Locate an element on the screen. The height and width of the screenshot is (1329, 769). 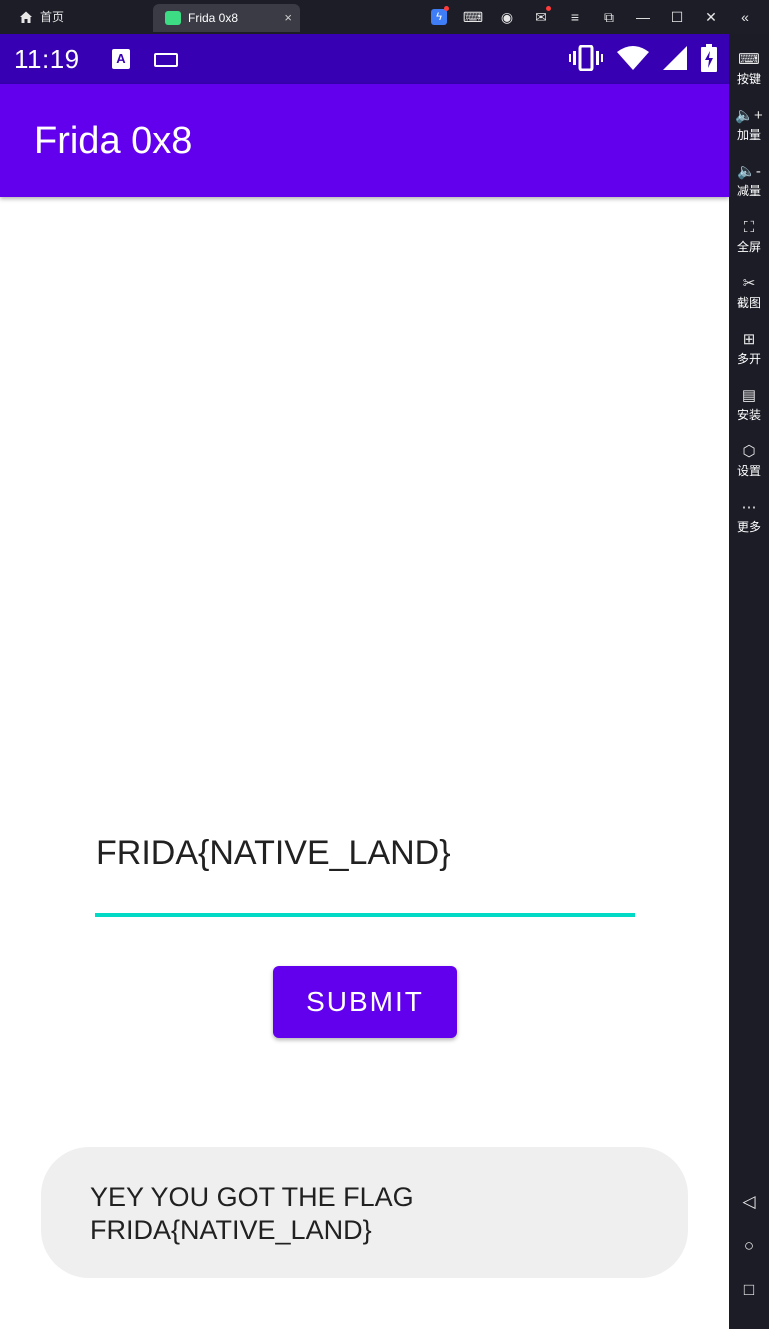
sidebar-item-label: 多开 is located at coordinates (748, 359).